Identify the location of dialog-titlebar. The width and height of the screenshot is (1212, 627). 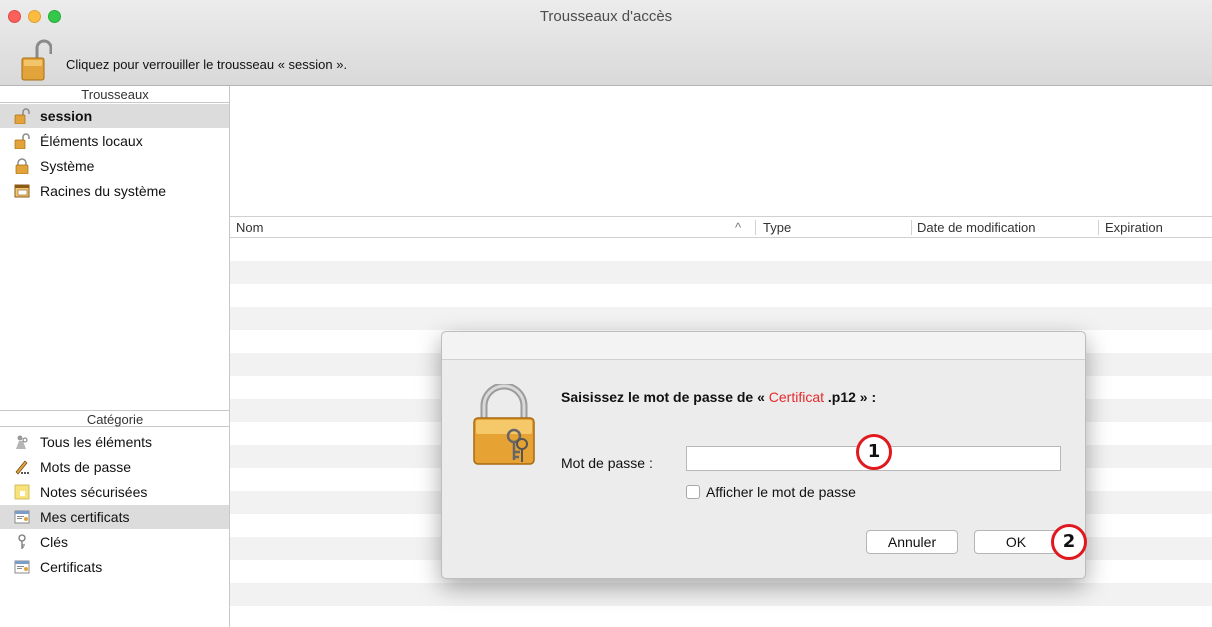
(763, 346).